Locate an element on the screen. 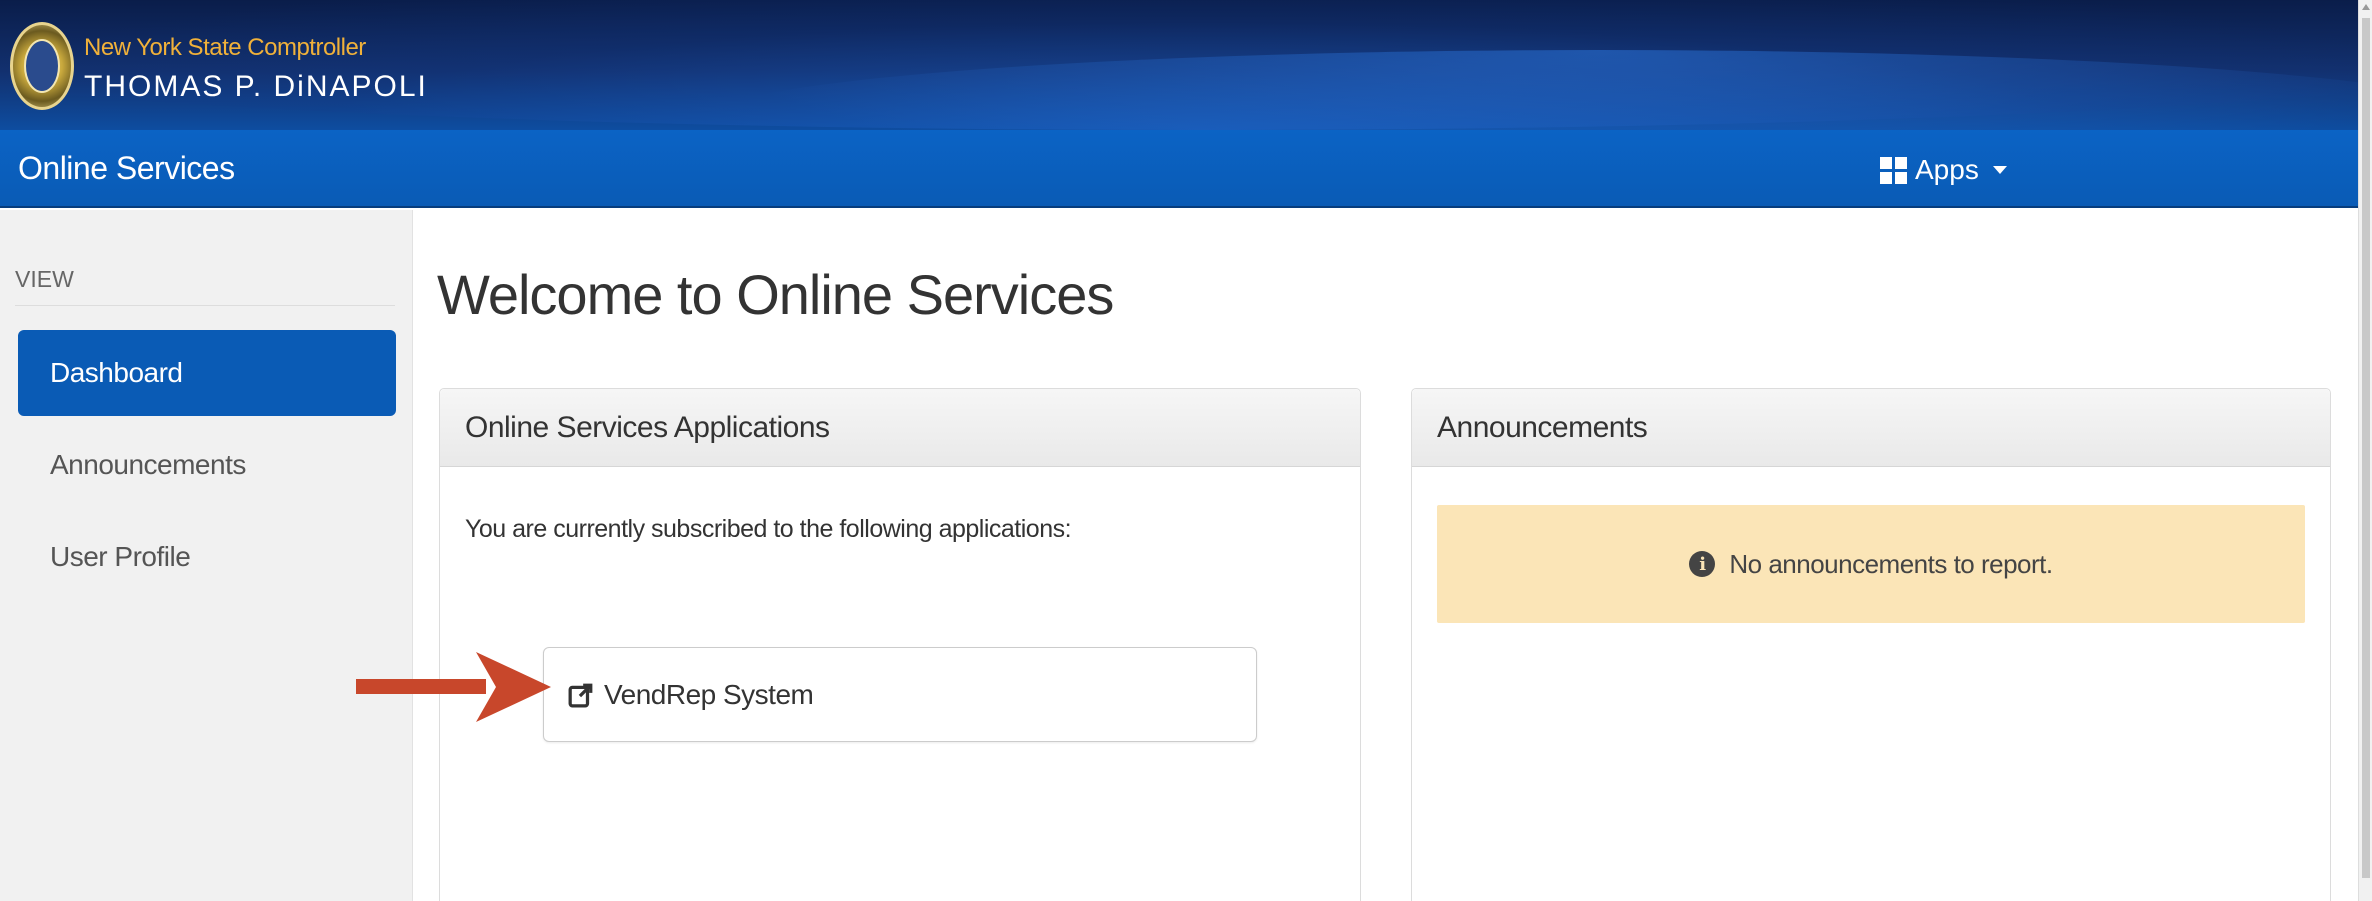  sidebar-divider is located at coordinates (205, 305).